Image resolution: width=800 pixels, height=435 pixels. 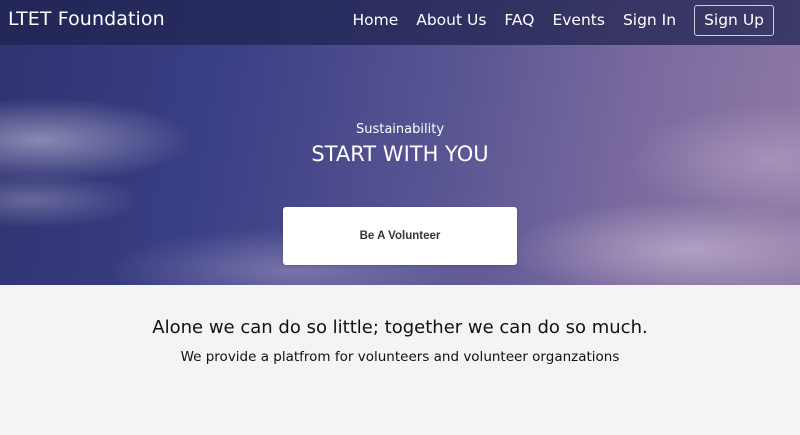 I want to click on hero-subtitle: Sustainability, so click(x=400, y=129).